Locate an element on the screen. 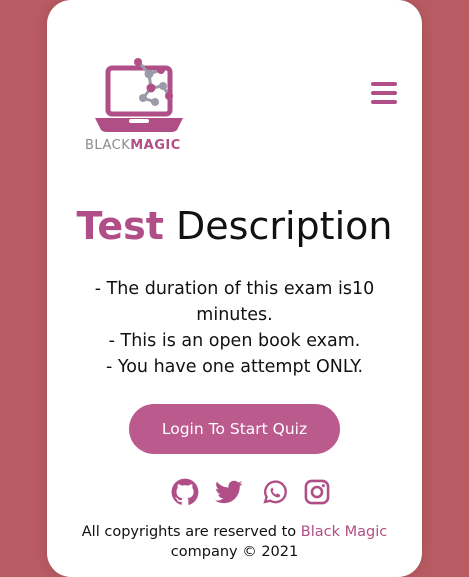 The height and width of the screenshot is (577, 469). social-links is located at coordinates (251, 493).